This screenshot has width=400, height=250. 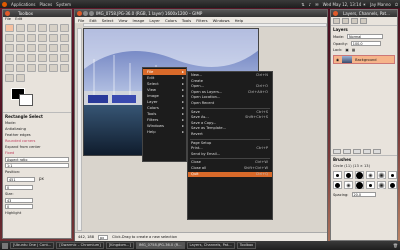 I want to click on layer-row: ◉ Background, so click(x=364, y=59).